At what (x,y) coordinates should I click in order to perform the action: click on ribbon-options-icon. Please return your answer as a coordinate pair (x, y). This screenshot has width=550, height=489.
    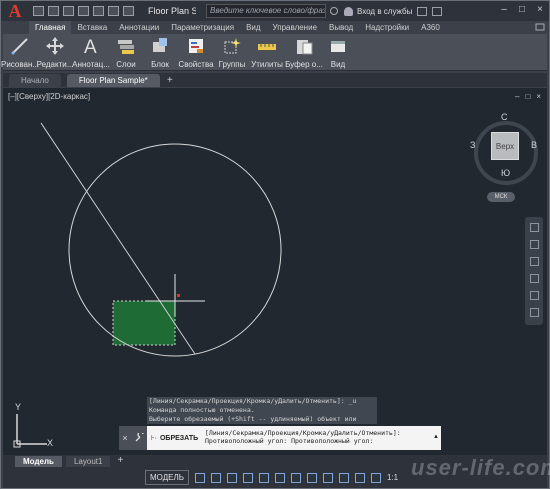
    Looking at the image, I should click on (540, 27).